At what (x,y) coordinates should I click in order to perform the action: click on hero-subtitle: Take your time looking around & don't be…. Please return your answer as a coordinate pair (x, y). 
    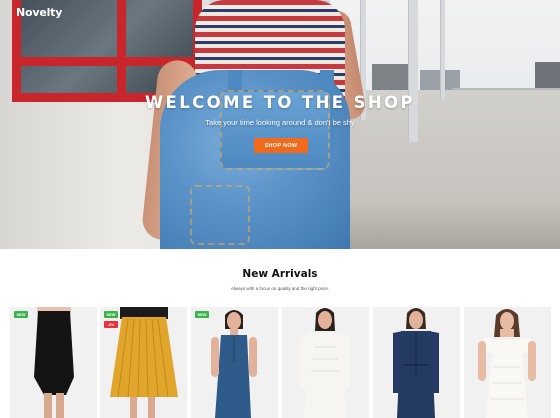
    Looking at the image, I should click on (280, 122).